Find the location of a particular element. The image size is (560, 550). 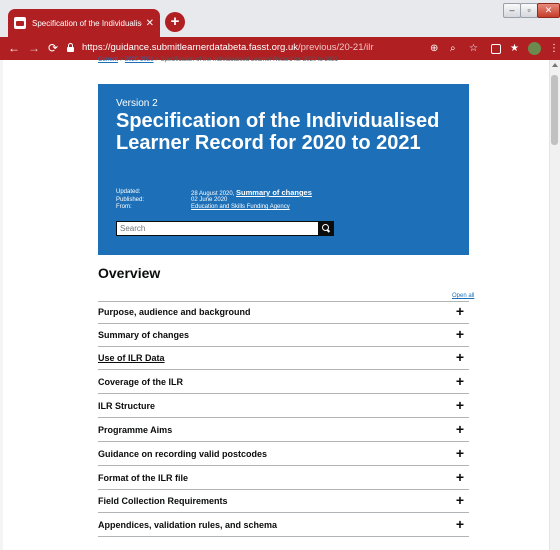

agency-link: Education and Skills Funding Agency is located at coordinates (240, 207).